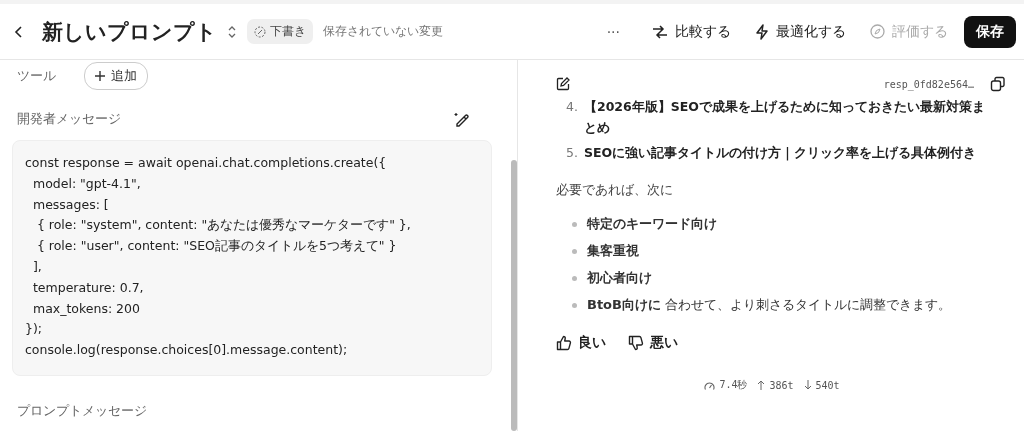 This screenshot has width=1024, height=431. What do you see at coordinates (998, 84) in the screenshot?
I see `copy-icon` at bounding box center [998, 84].